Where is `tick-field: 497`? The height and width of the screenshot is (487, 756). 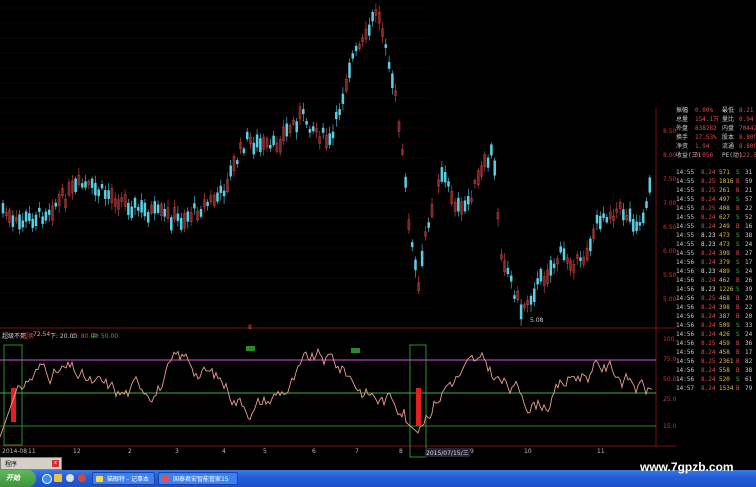 tick-field: 497 is located at coordinates (724, 199).